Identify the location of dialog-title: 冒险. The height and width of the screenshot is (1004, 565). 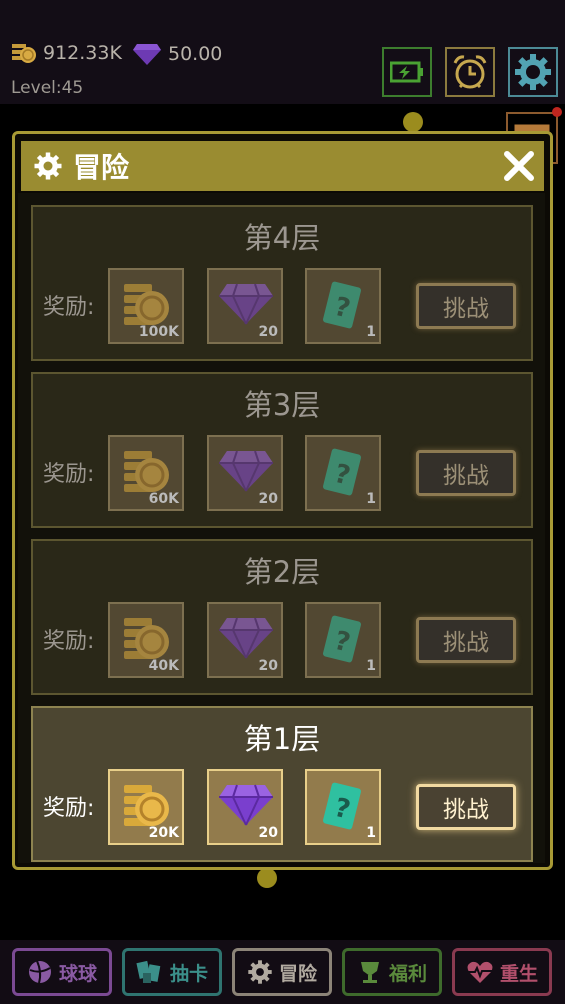
(101, 167).